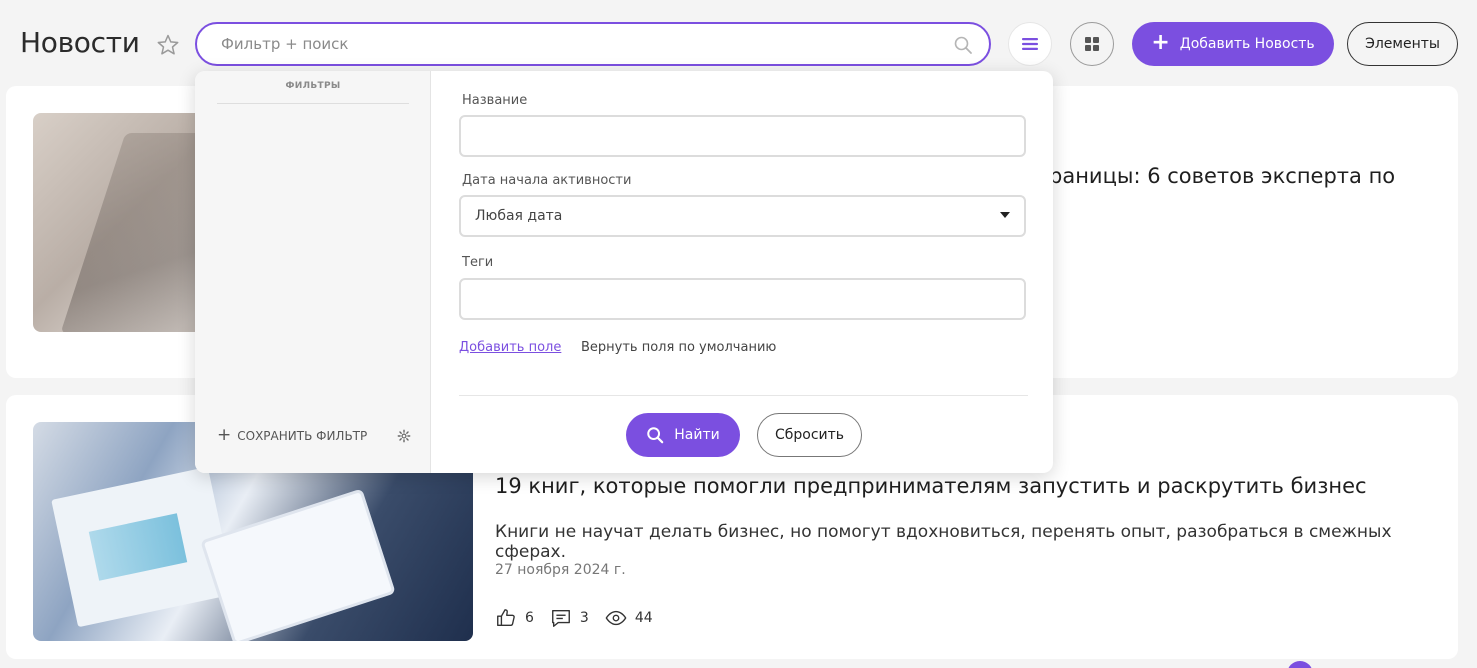 This screenshot has width=1477, height=668. I want to click on gear-icon, so click(404, 436).